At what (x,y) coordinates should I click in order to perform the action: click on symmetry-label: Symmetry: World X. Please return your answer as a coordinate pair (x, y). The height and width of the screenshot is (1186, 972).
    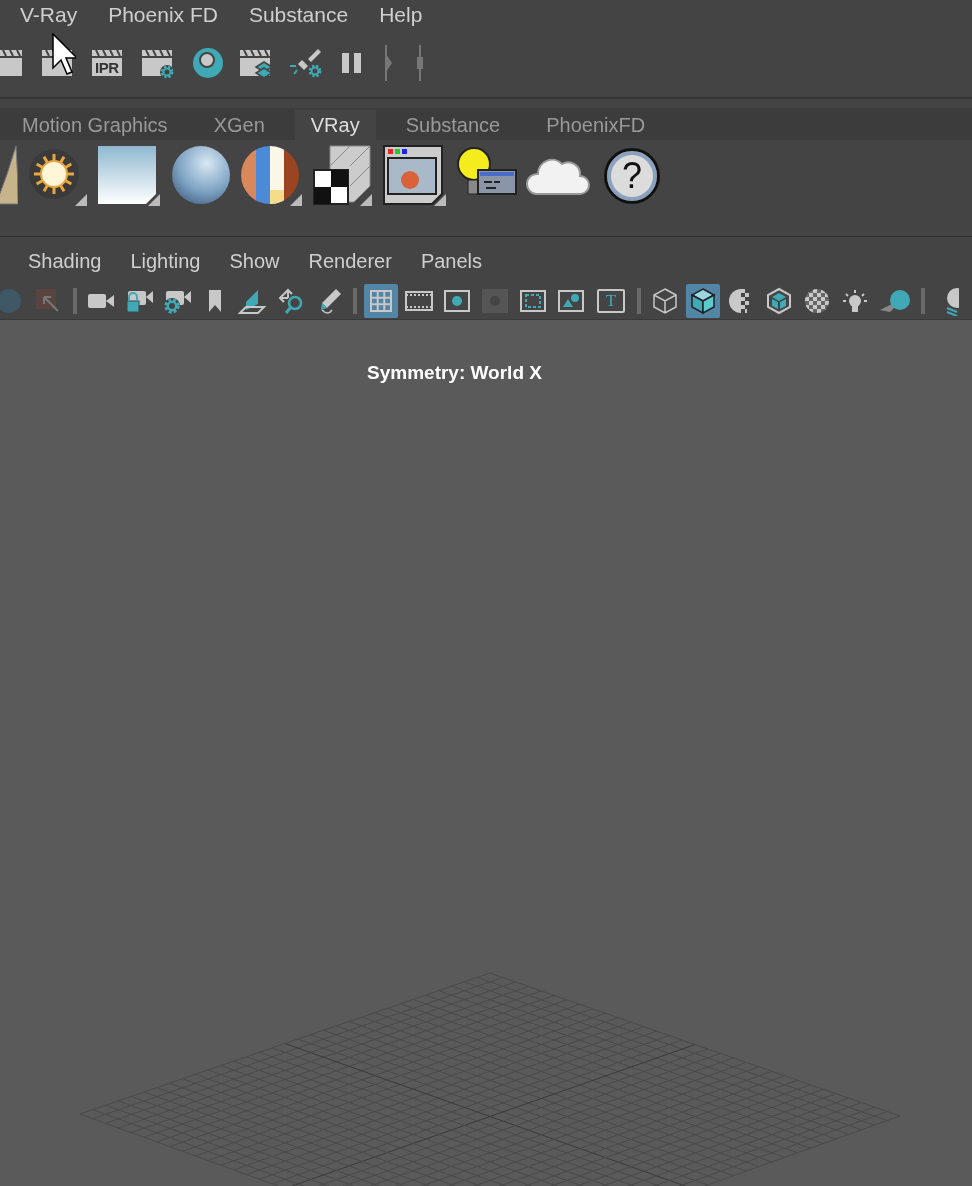
    Looking at the image, I should click on (454, 373).